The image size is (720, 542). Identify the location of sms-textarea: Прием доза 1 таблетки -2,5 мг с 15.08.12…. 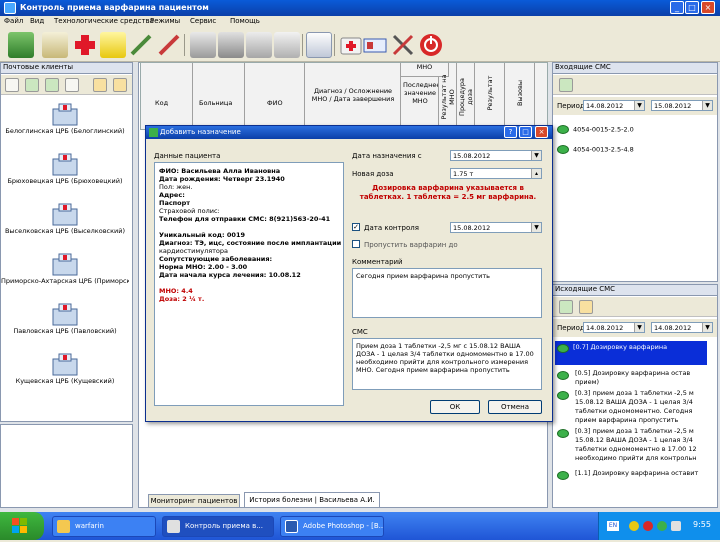
(447, 364).